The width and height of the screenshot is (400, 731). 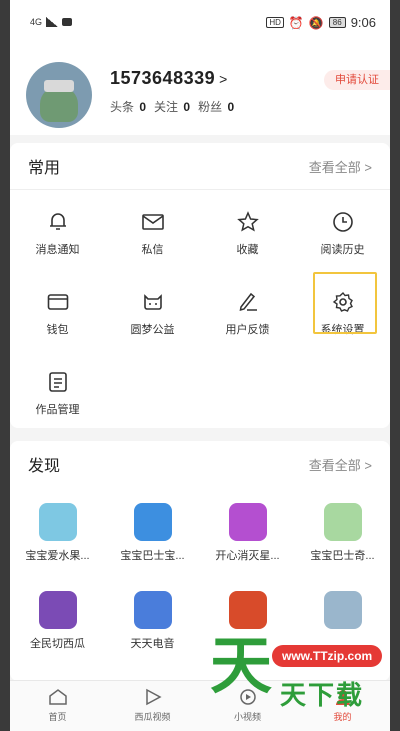 I want to click on grid-item-label: 圆梦公益, so click(x=152, y=330).